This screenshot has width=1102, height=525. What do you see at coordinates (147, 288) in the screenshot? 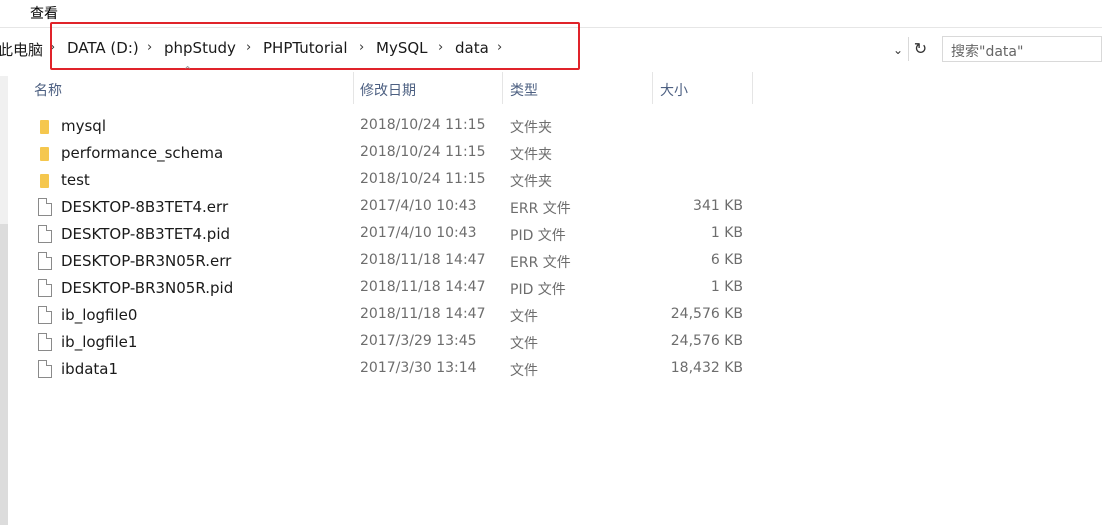
I see `file-name: DESKTOP-BR3N05R.pid` at bounding box center [147, 288].